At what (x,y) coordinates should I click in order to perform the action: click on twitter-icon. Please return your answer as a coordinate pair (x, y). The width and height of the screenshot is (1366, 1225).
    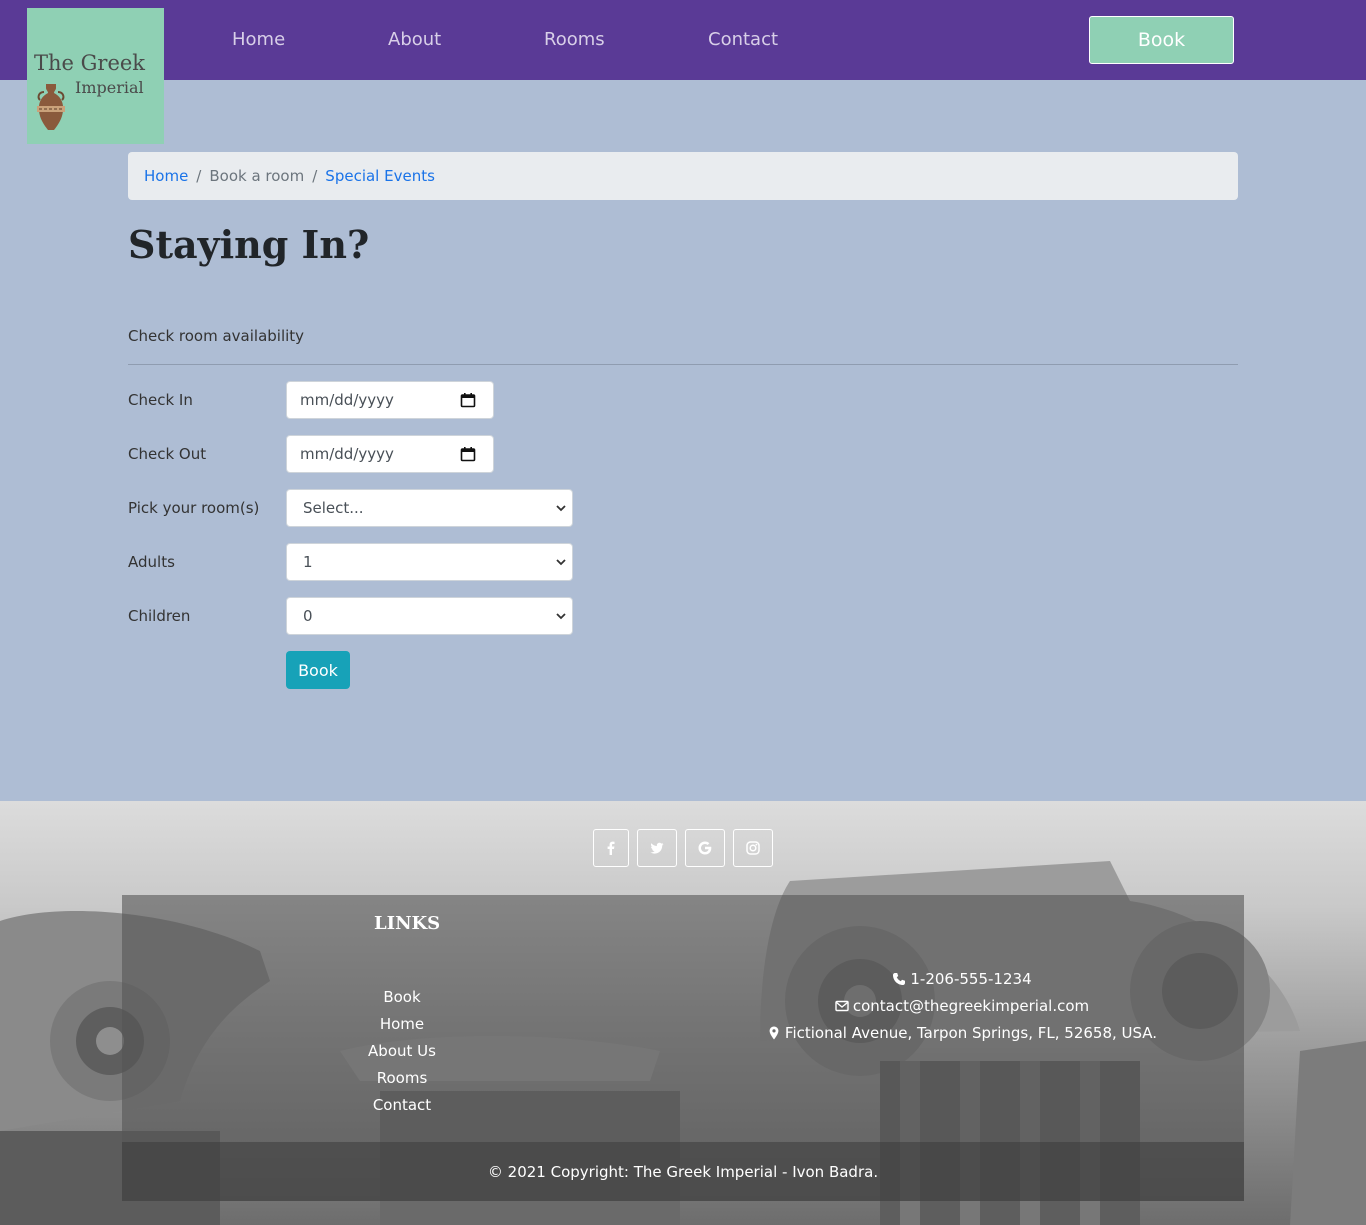
    Looking at the image, I should click on (657, 848).